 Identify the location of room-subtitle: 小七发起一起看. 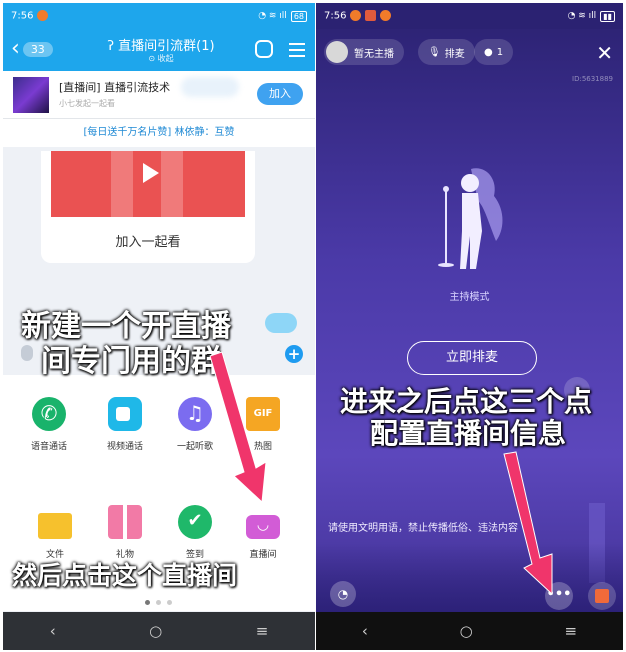
(87, 103).